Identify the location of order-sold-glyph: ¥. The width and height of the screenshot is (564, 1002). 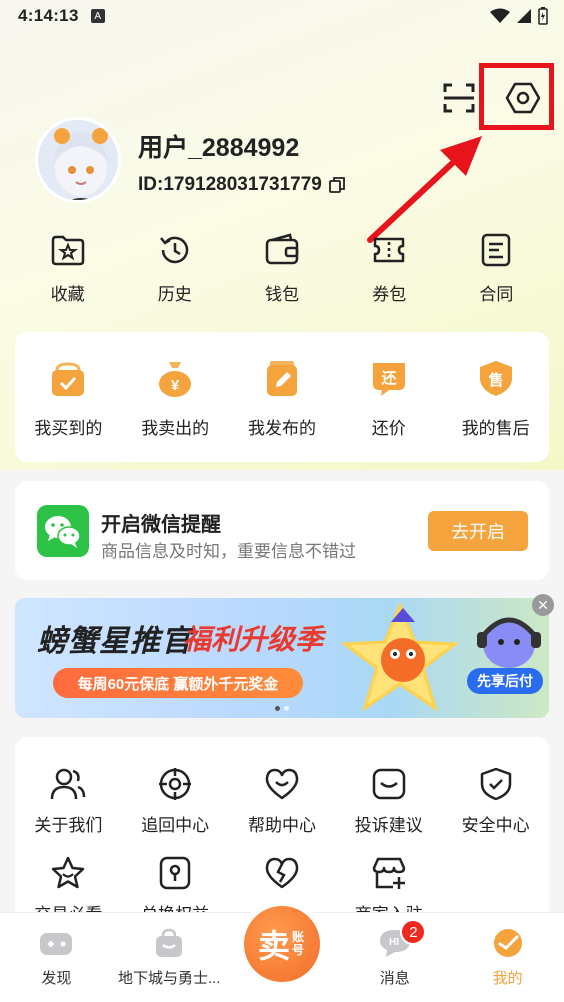
(175, 385).